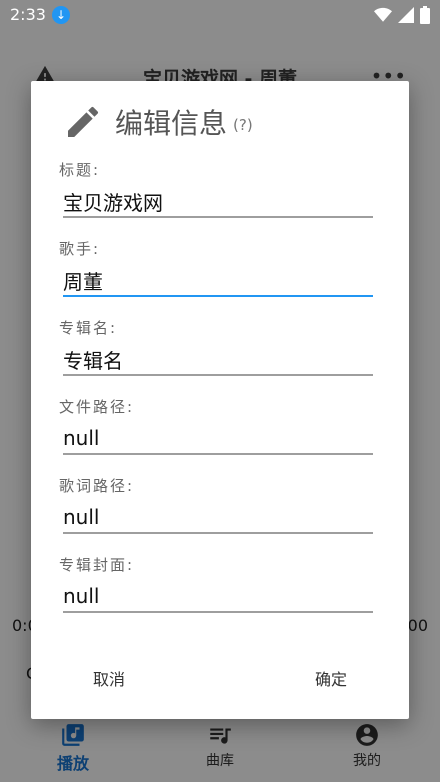 The width and height of the screenshot is (440, 782). Describe the element at coordinates (220, 15) in the screenshot. I see `status-bar: 2:33 ↓` at that location.